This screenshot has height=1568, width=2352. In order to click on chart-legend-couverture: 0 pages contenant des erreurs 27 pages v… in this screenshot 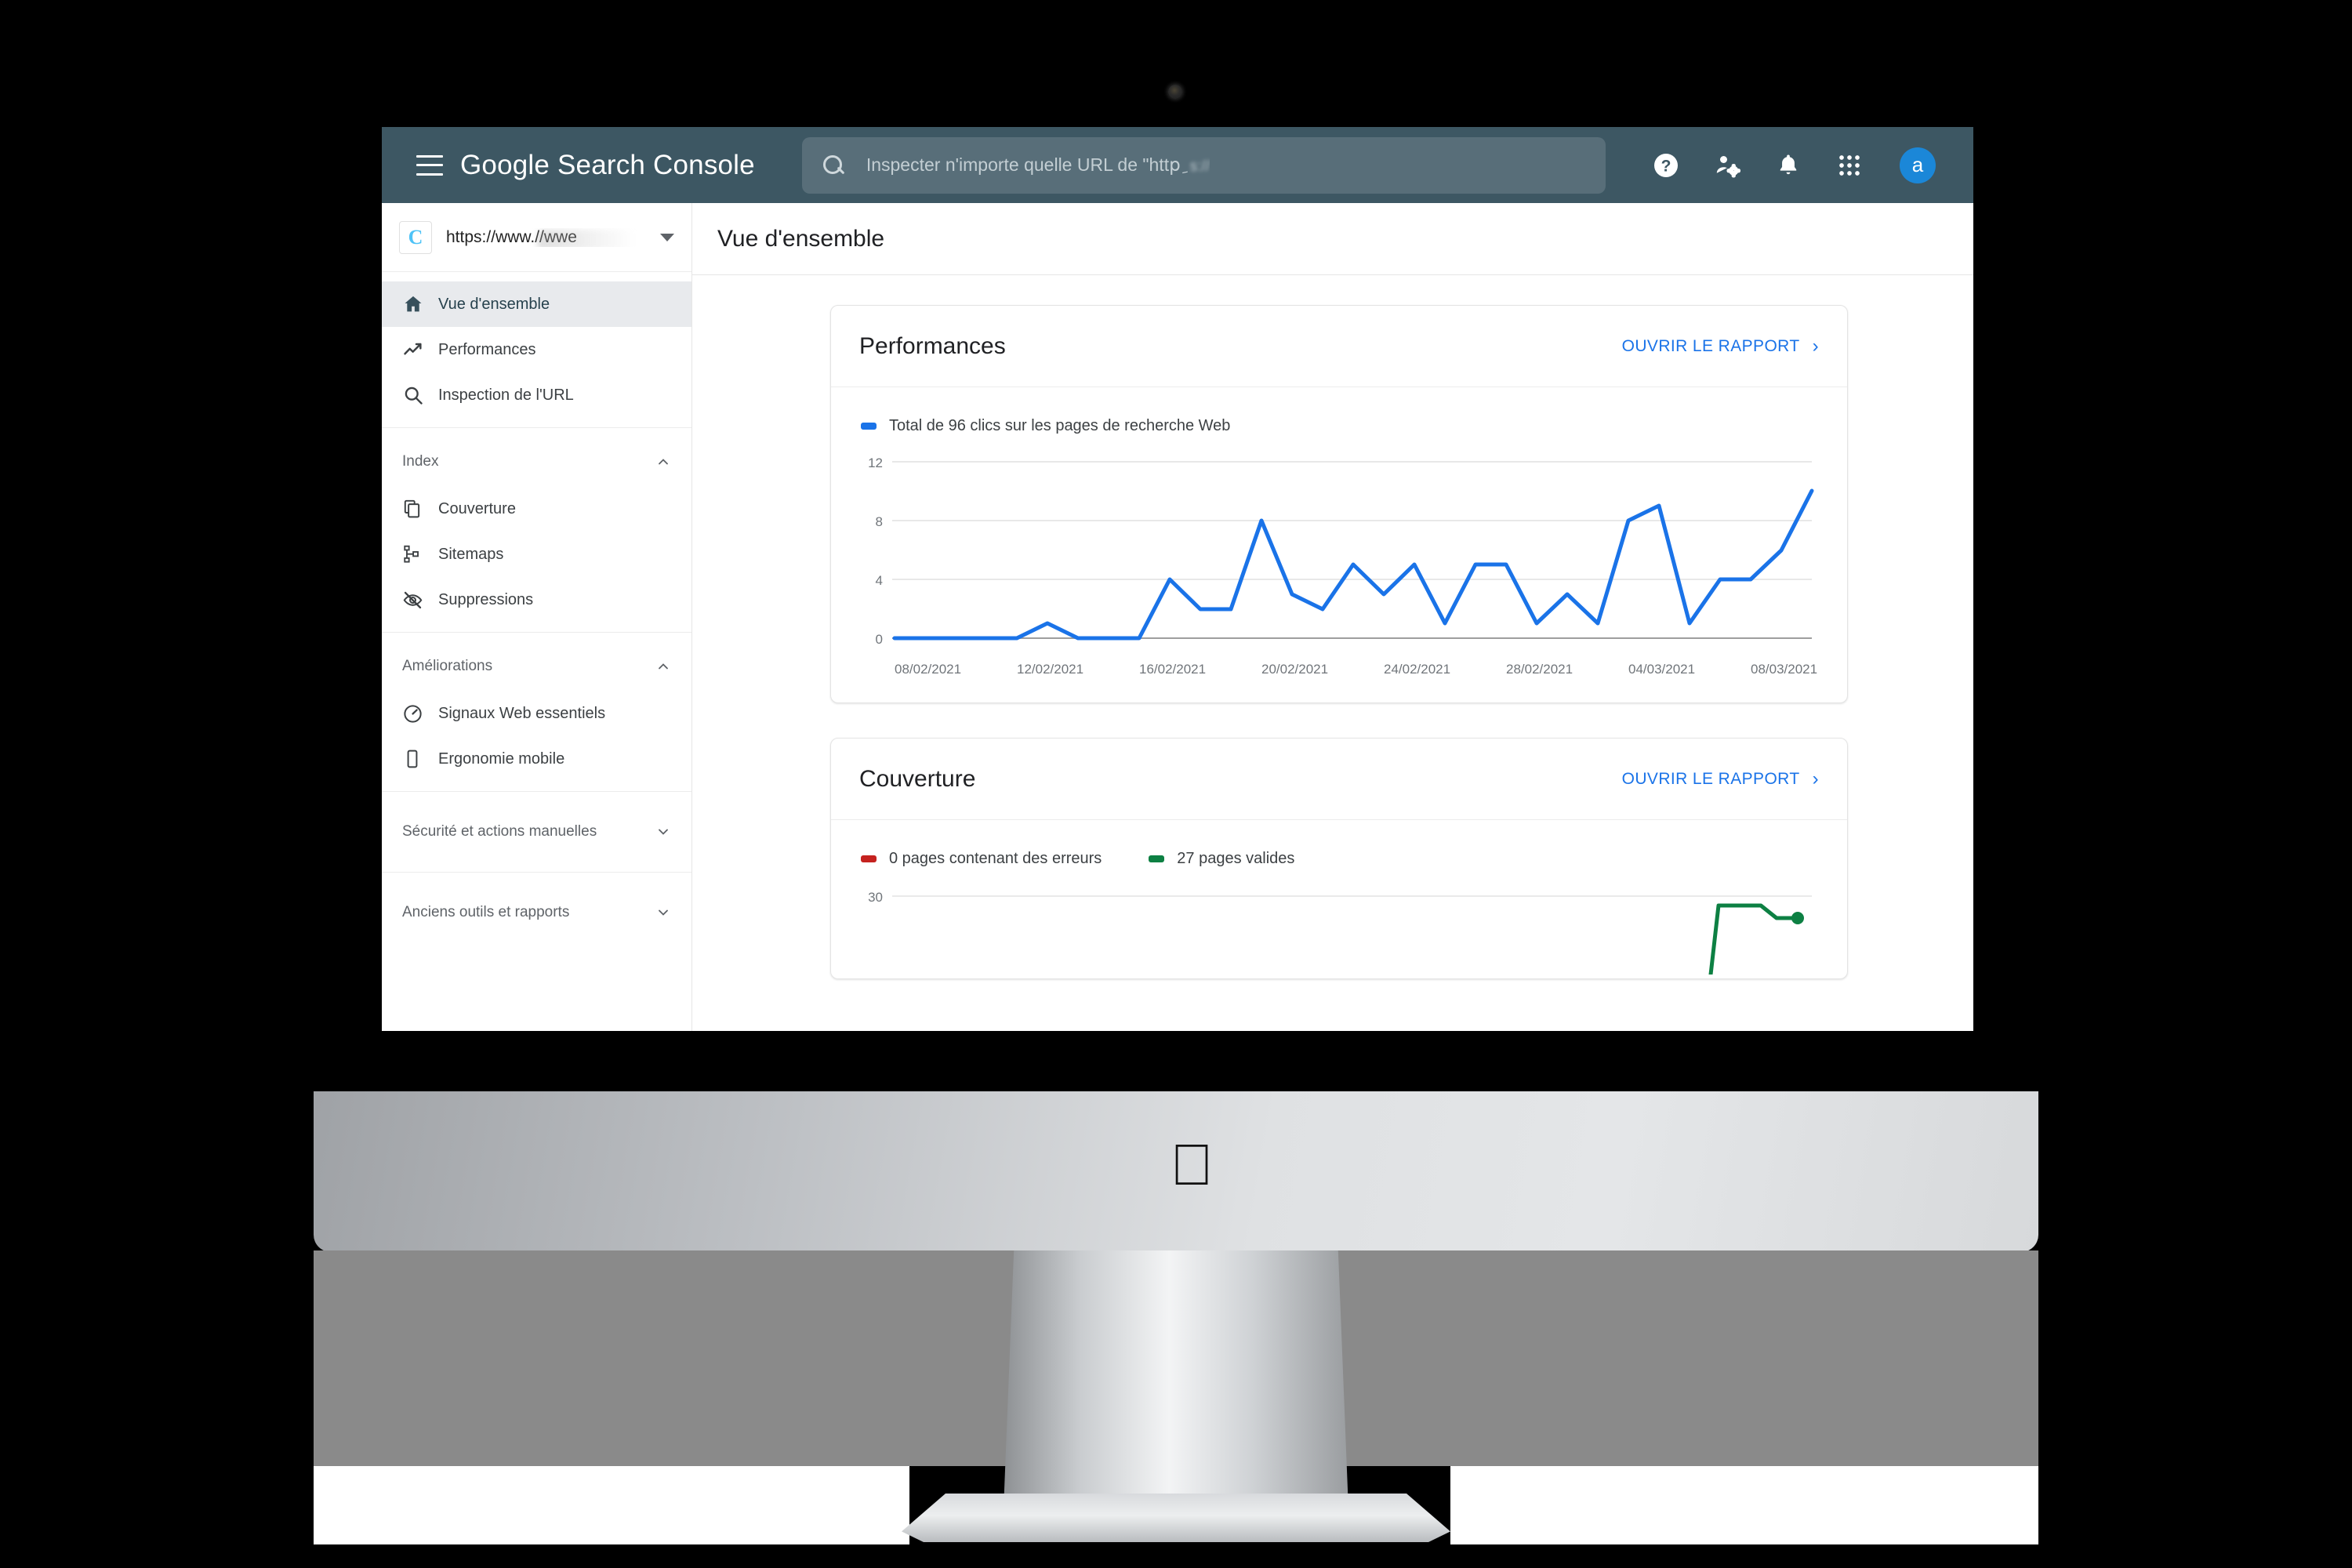, I will do `click(1339, 844)`.